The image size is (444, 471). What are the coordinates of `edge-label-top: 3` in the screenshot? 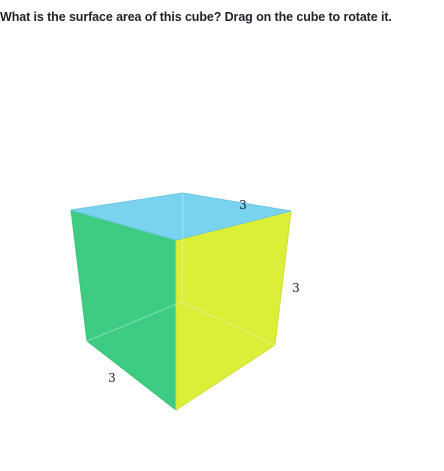 It's located at (243, 205).